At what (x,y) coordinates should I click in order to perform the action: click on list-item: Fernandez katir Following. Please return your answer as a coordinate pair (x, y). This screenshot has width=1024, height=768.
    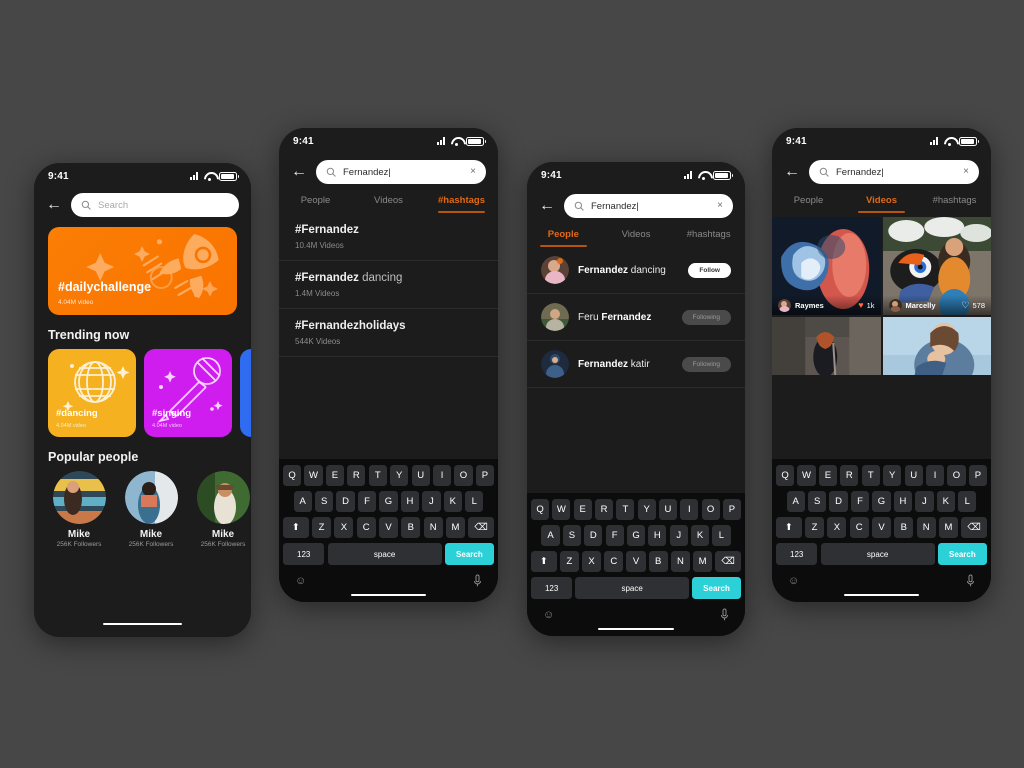
    Looking at the image, I should click on (636, 364).